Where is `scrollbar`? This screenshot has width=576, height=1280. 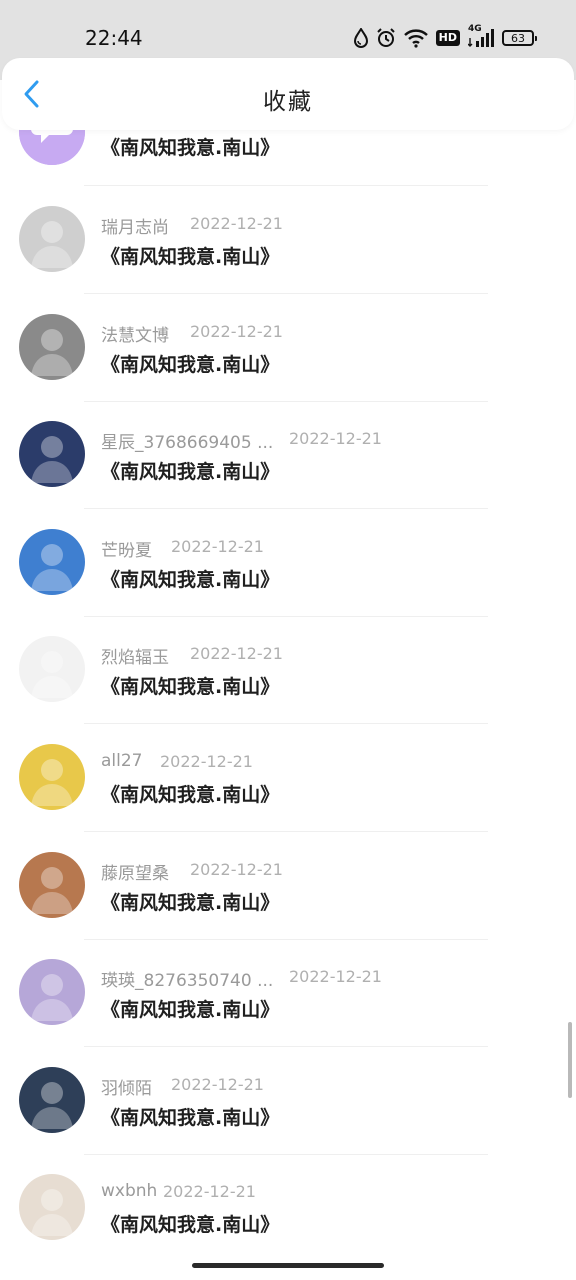
scrollbar is located at coordinates (570, 1060).